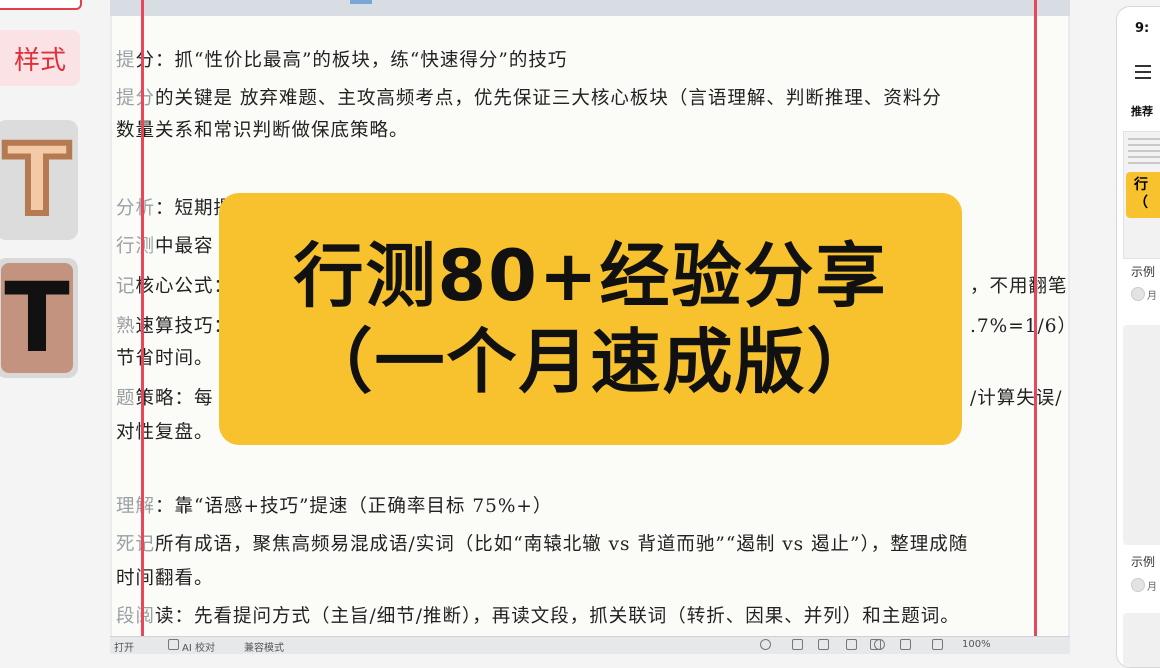 Image resolution: width=1160 pixels, height=668 pixels. Describe the element at coordinates (174, 207) in the screenshot. I see `document-line: 分析：短期提` at that location.